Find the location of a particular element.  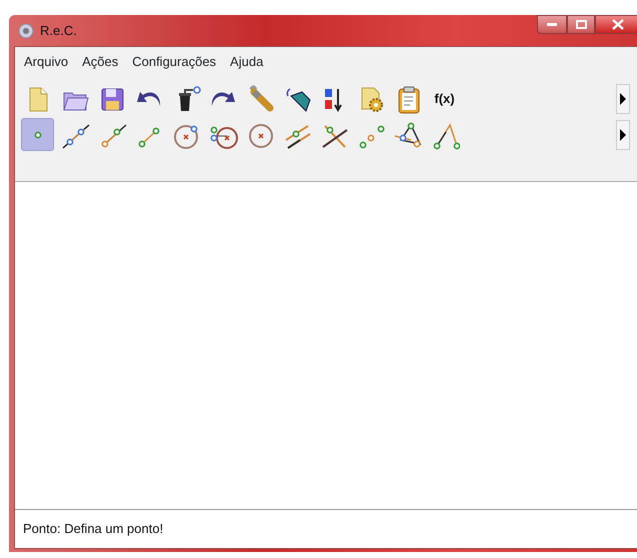

maximize-icon is located at coordinates (581, 24).